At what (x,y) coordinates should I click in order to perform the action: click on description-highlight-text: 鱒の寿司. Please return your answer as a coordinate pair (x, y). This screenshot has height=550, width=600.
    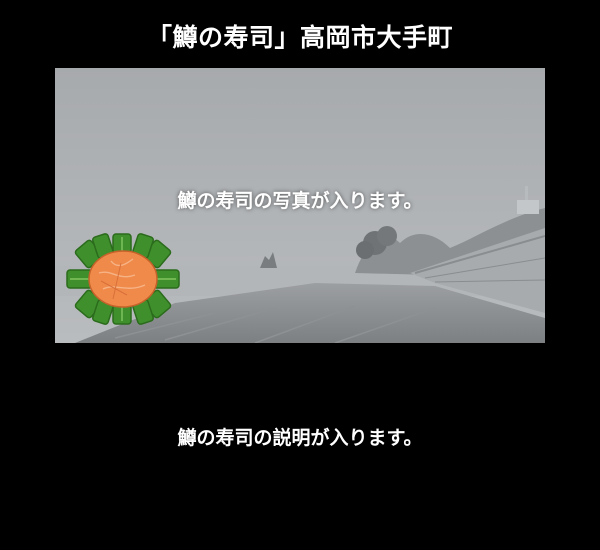
    Looking at the image, I should click on (215, 438).